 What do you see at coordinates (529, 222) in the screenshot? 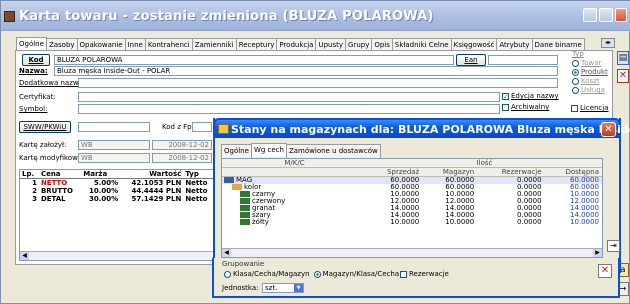
I see `stock-cell-rezerwacje: 0.0000` at bounding box center [529, 222].